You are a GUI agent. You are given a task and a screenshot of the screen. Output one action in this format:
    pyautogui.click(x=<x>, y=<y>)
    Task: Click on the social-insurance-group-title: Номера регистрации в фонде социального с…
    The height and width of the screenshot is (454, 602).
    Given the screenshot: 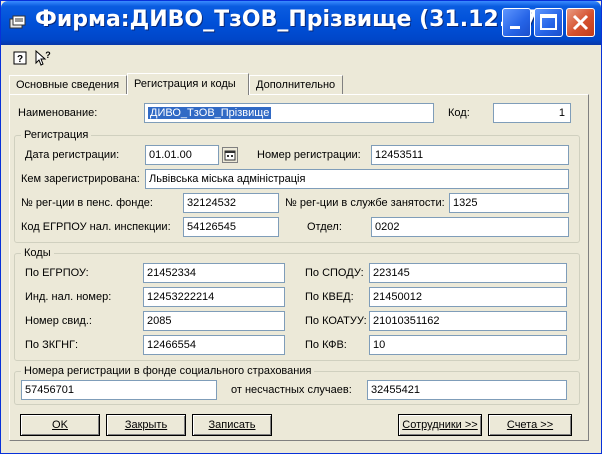 What is the action you would take?
    pyautogui.click(x=168, y=371)
    